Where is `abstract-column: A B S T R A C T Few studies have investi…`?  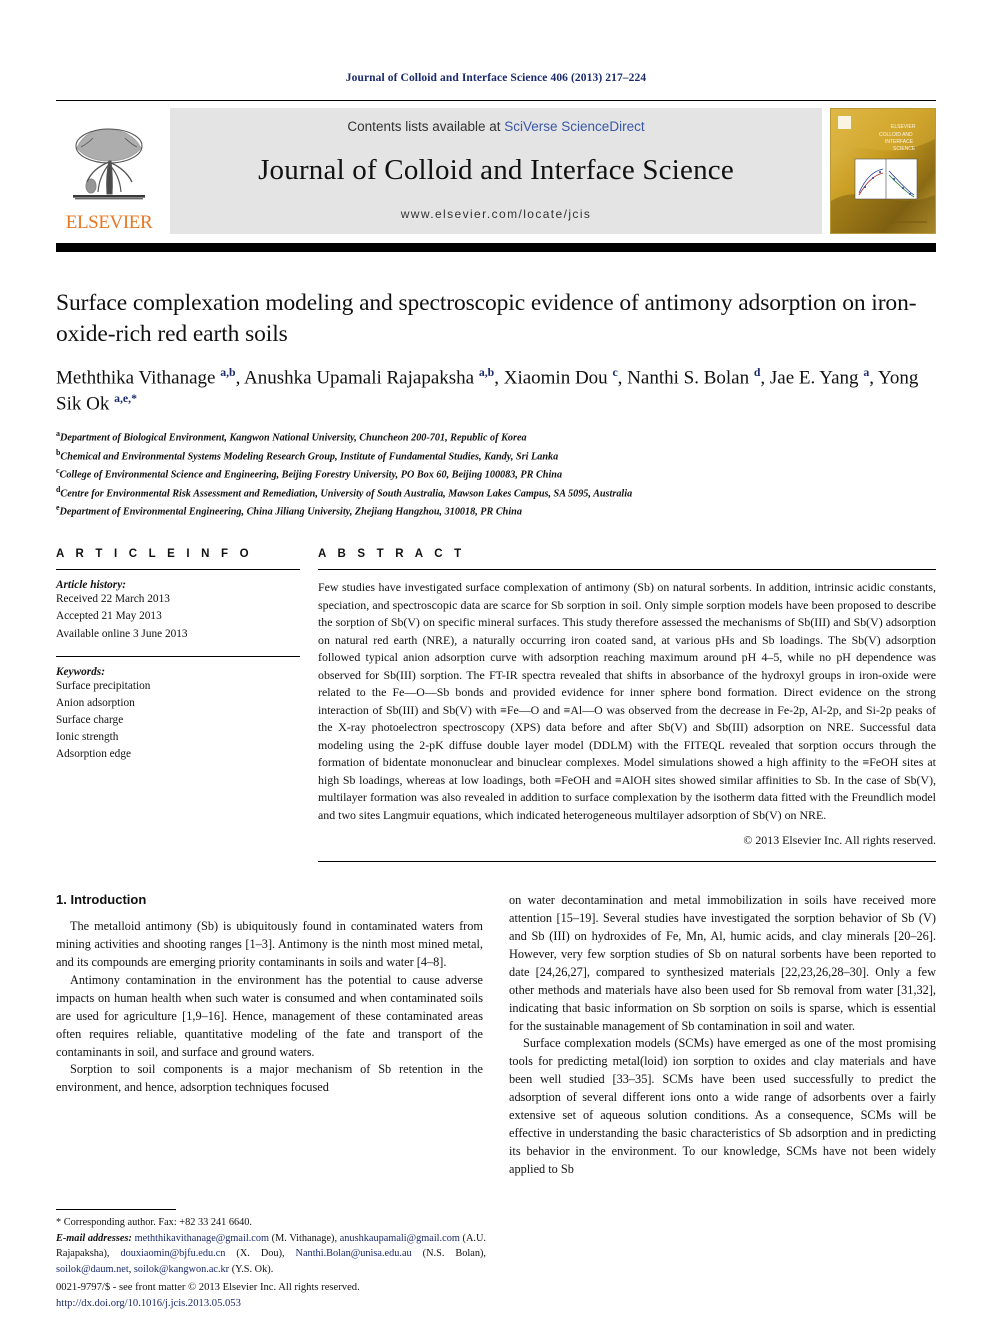
abstract-column: A B S T R A C T Few studies have investi… is located at coordinates (627, 705).